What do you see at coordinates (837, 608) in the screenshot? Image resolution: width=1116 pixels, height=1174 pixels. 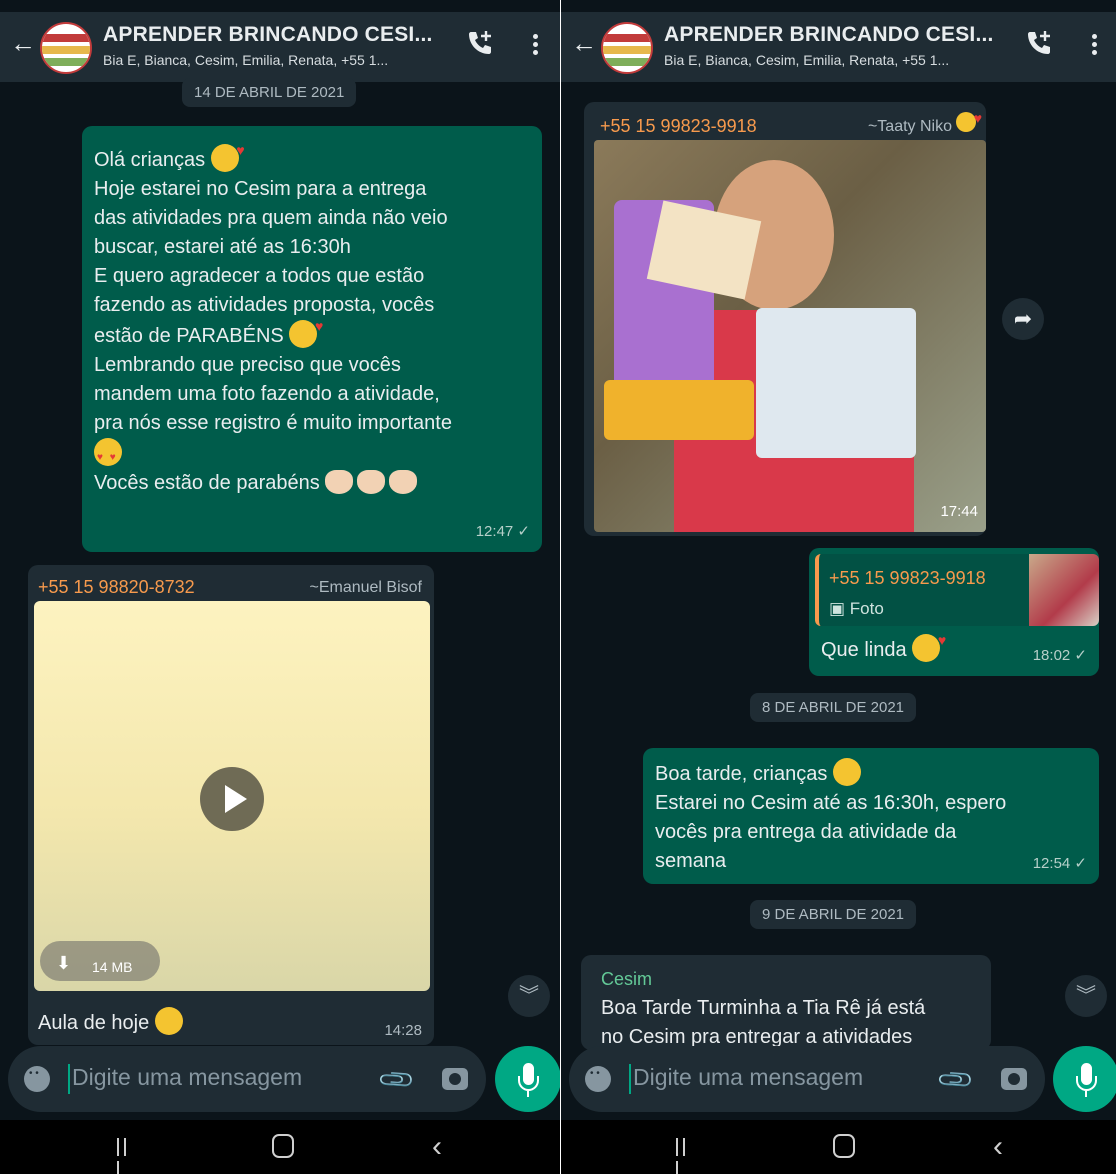 I see `photo-icon: ▣` at bounding box center [837, 608].